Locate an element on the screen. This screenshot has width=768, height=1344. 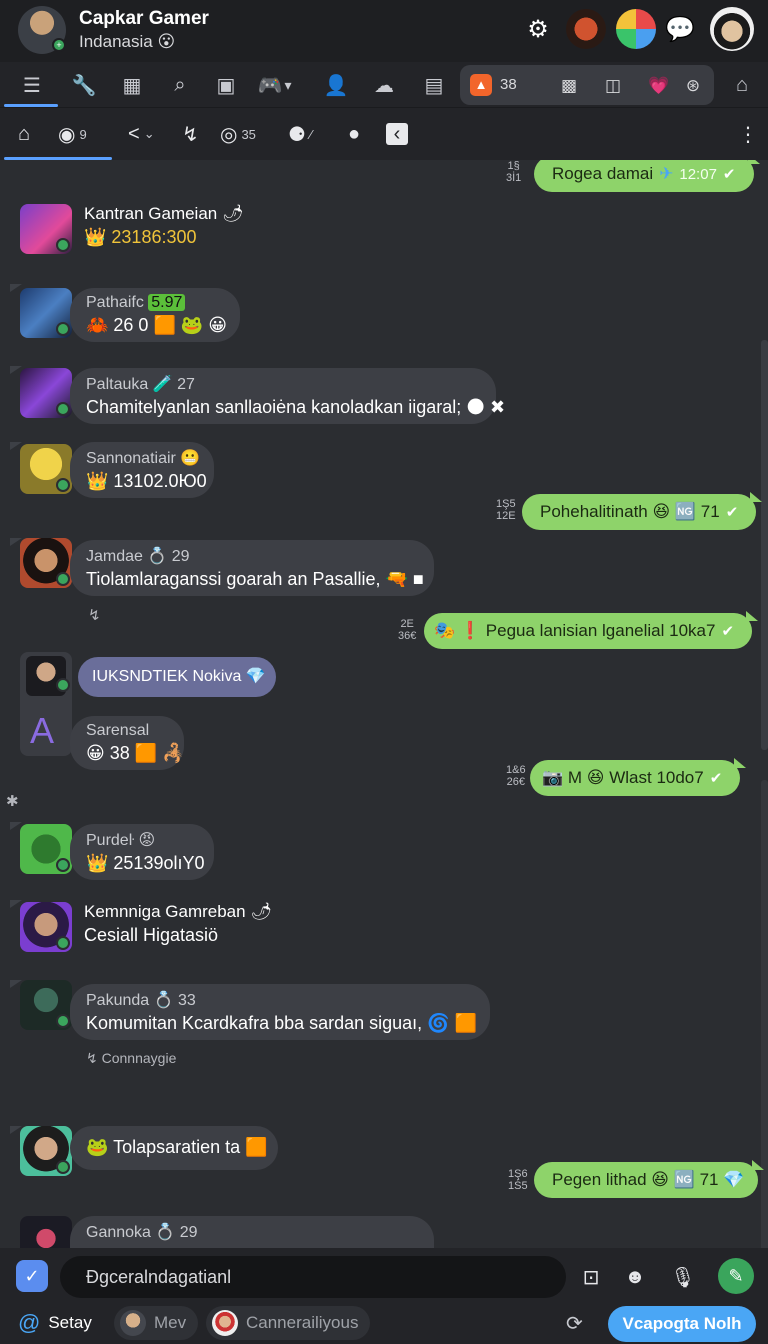
chip-label: Cannerailiyous is located at coordinates (302, 1322).